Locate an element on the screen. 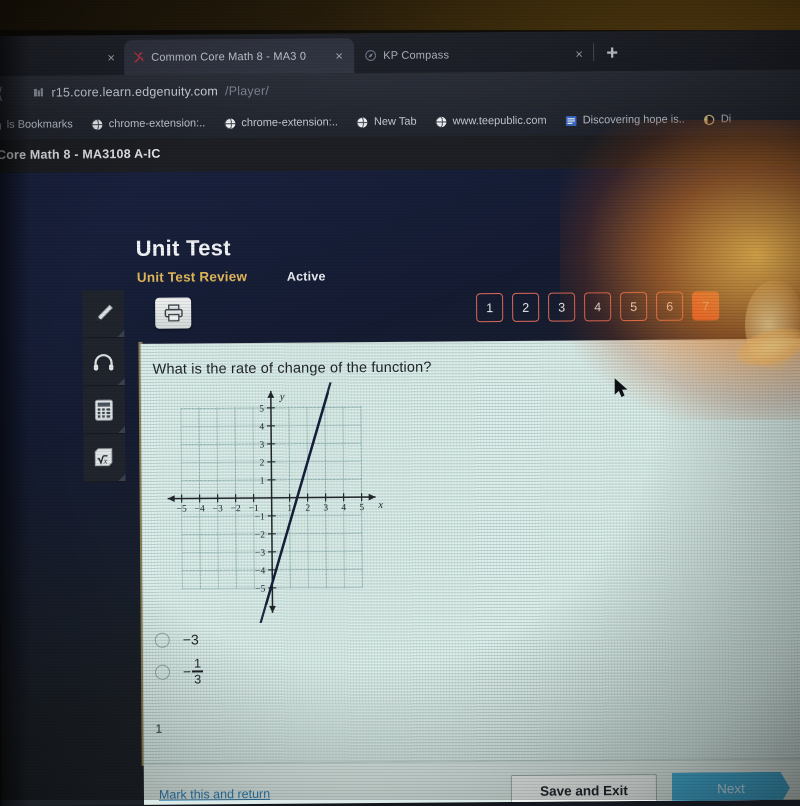 Image resolution: width=800 pixels, height=806 pixels. bookmark-label: ls Bookmarks is located at coordinates (40, 124).